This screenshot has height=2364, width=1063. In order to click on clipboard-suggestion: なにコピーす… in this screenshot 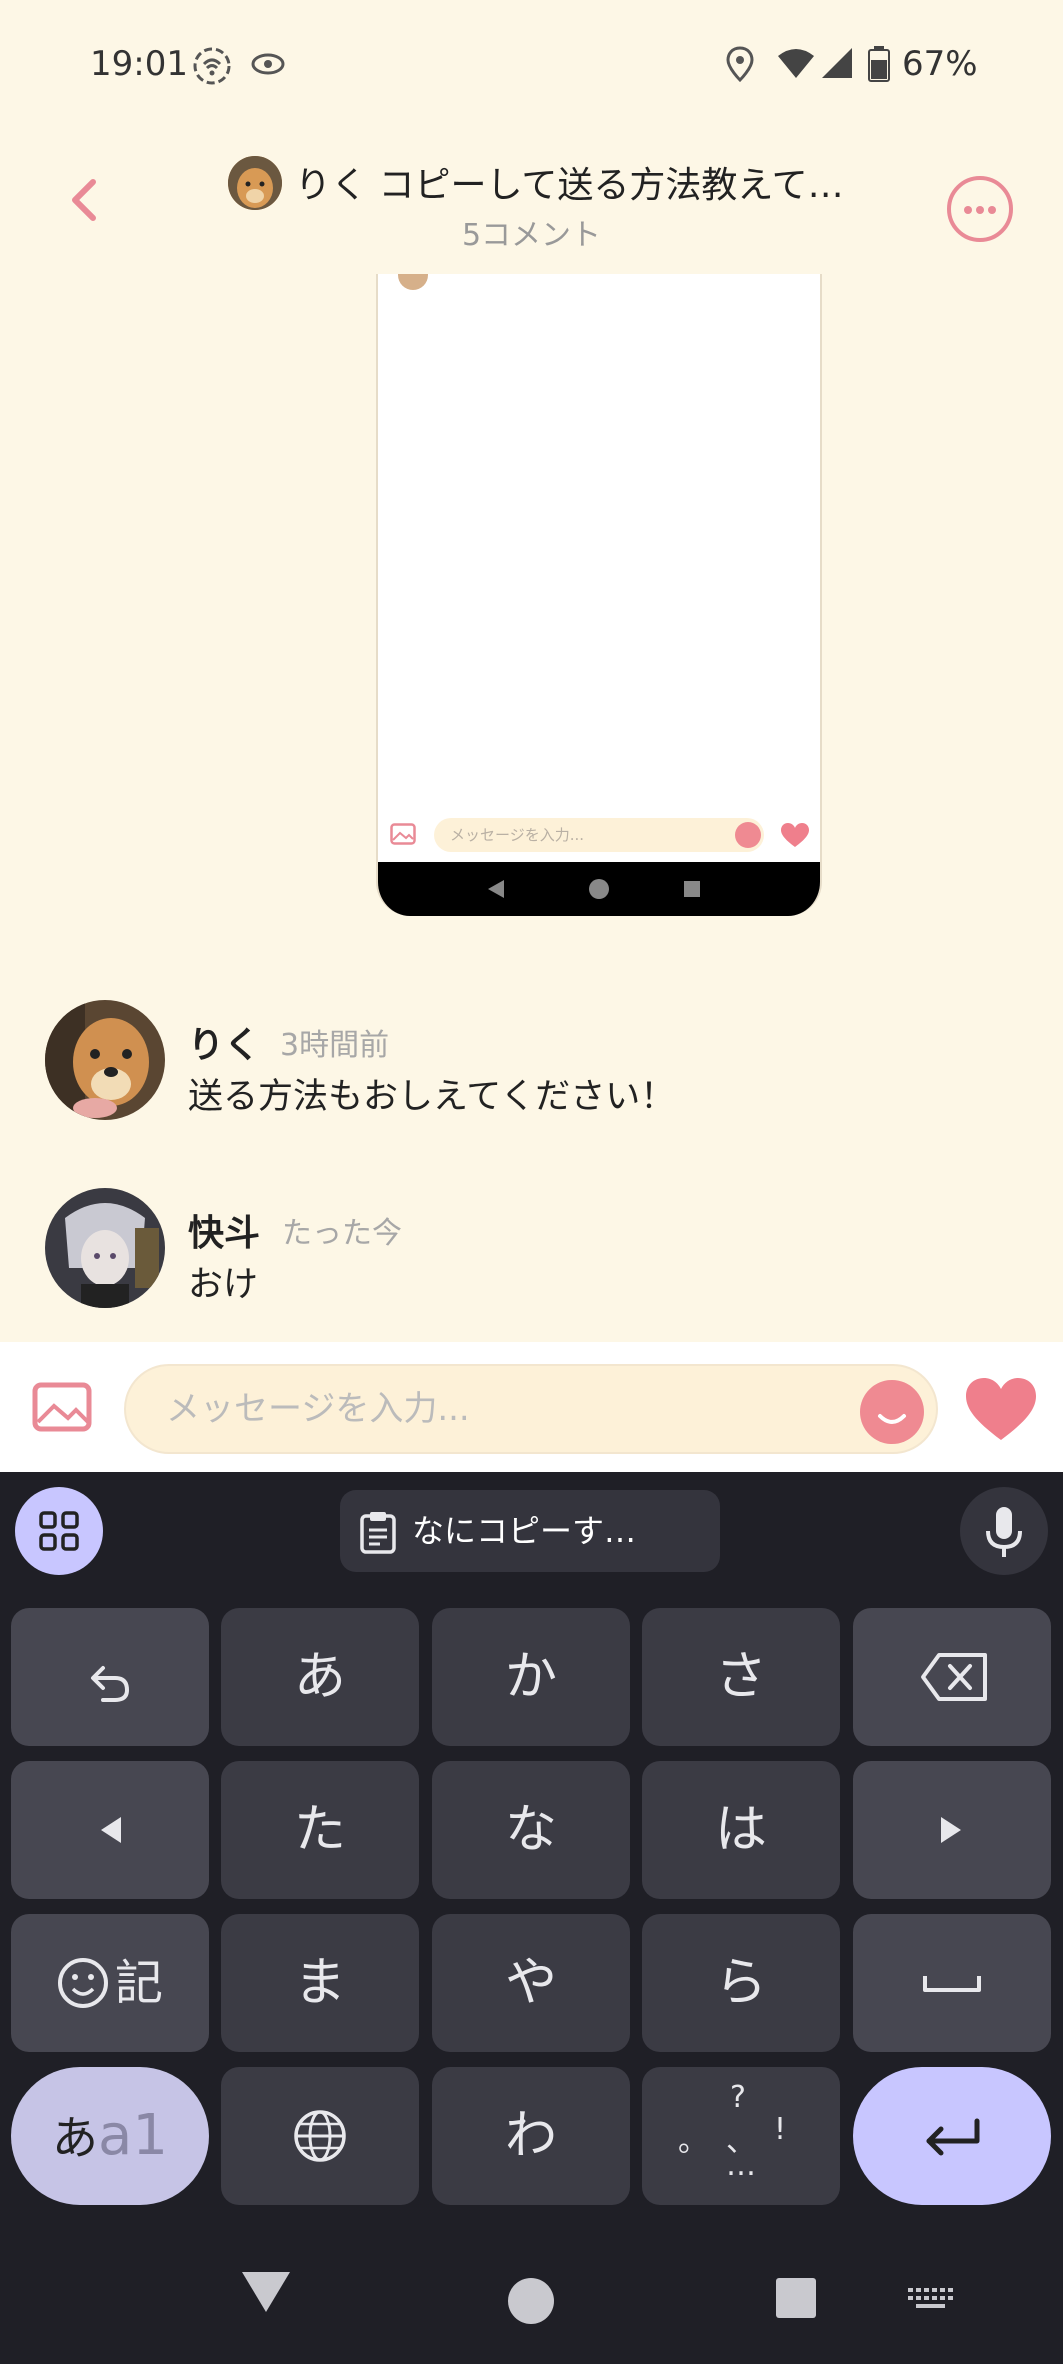, I will do `click(530, 1531)`.